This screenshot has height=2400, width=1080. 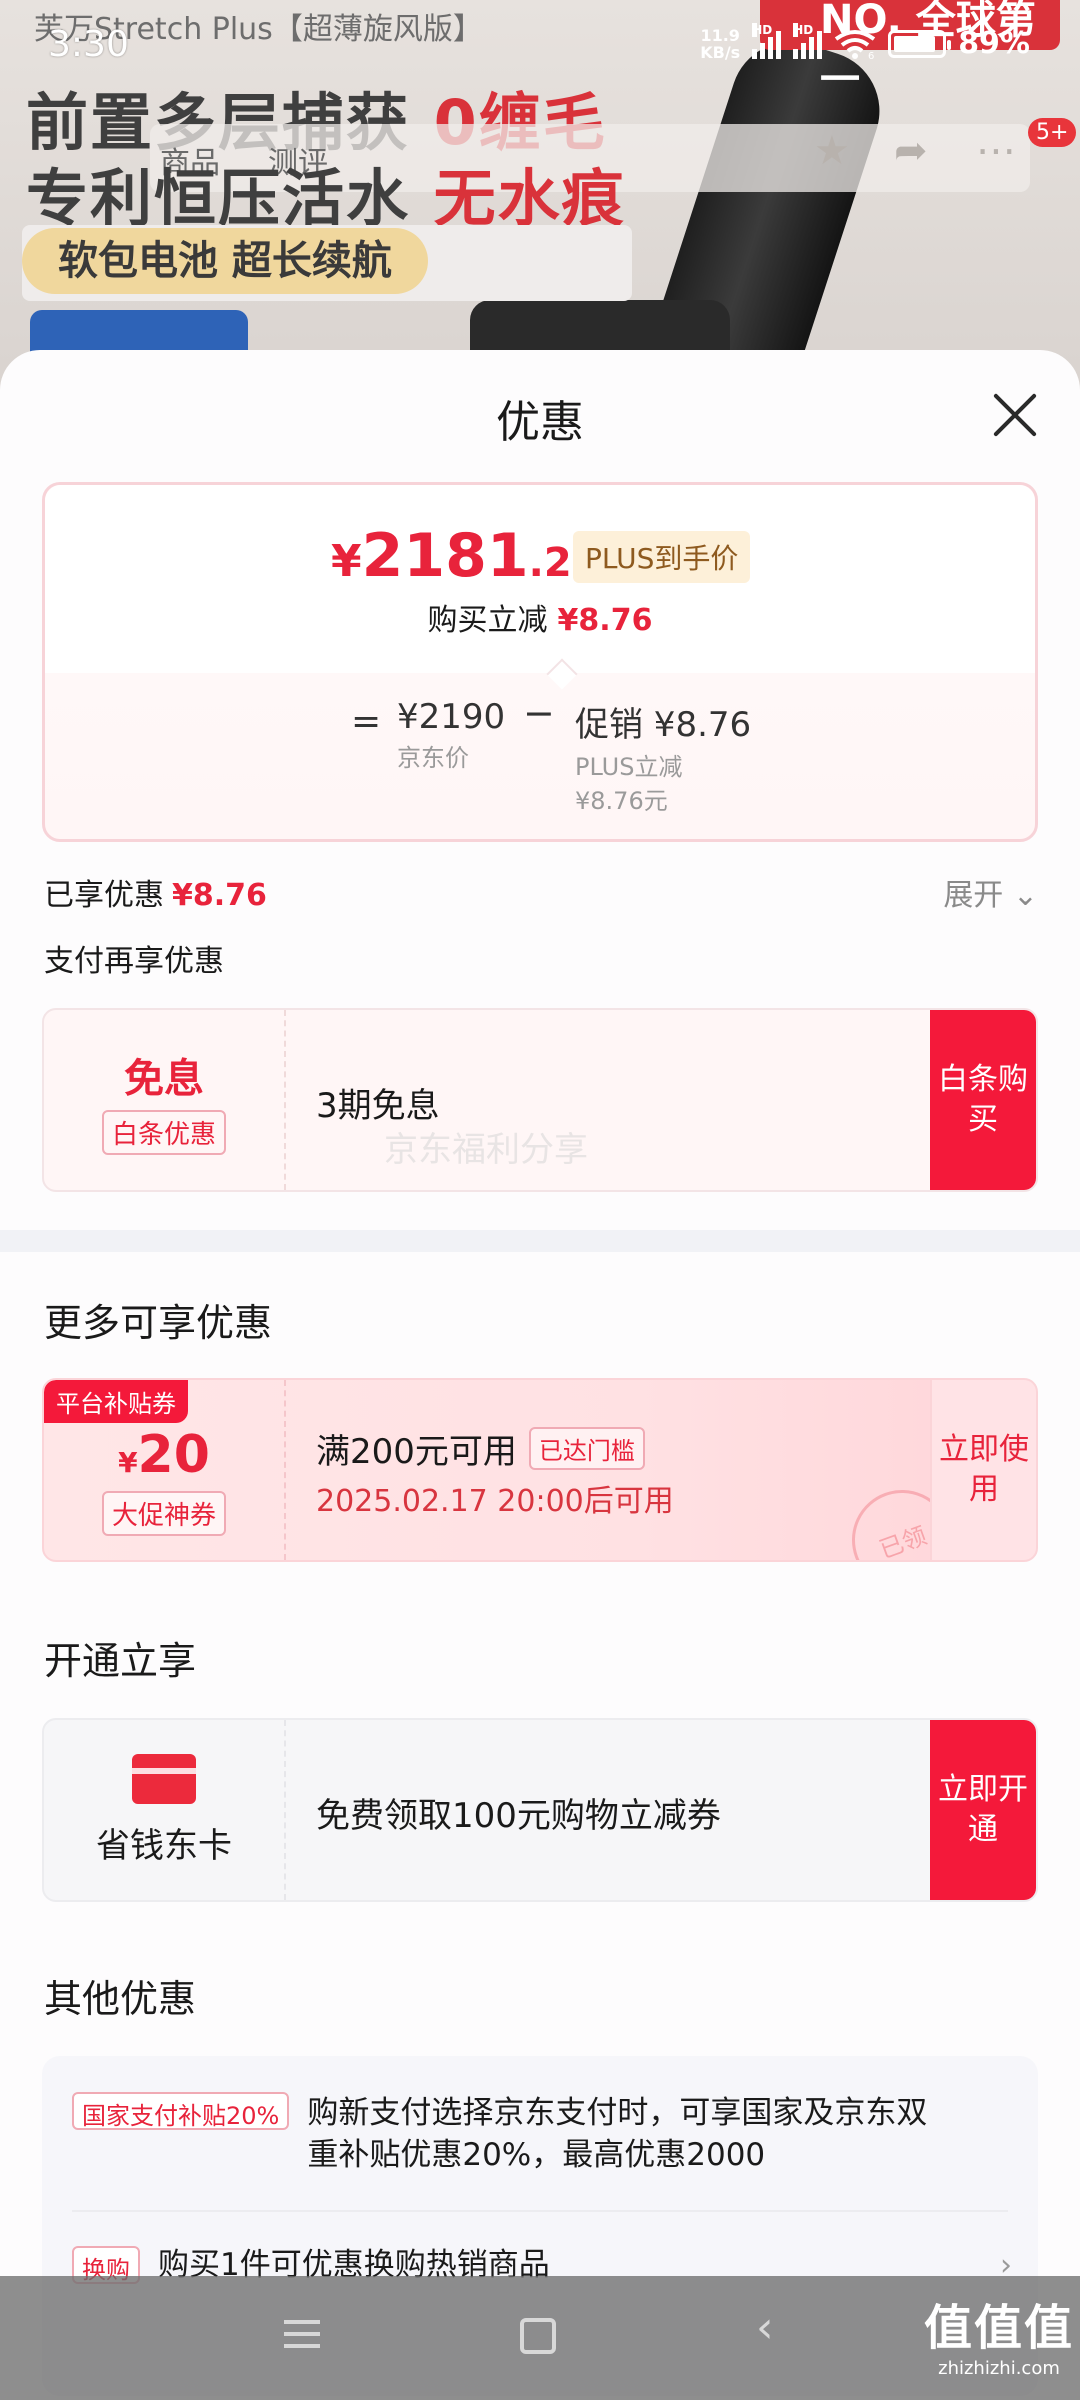 What do you see at coordinates (871, 55) in the screenshot?
I see `svg-text: 6` at bounding box center [871, 55].